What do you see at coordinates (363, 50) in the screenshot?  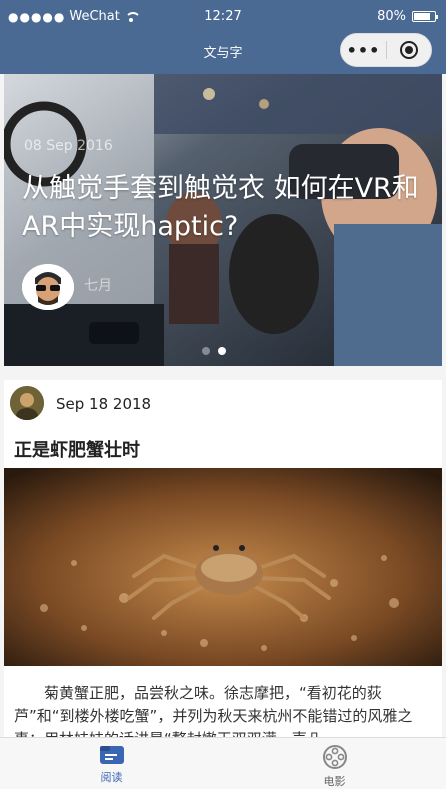 I see `more-dots-icon: •••` at bounding box center [363, 50].